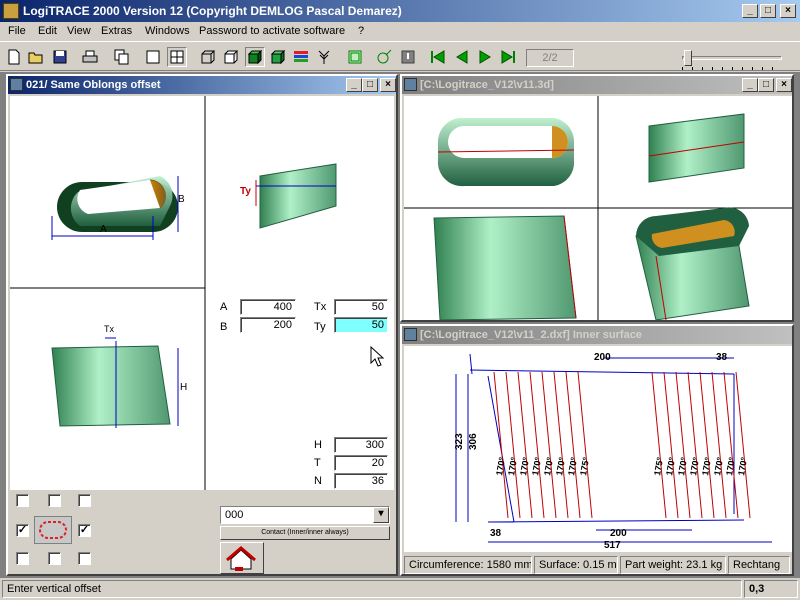 Image resolution: width=800 pixels, height=600 pixels. Describe the element at coordinates (305, 533) in the screenshot. I see `contact-button: Contact (Inner/inner always)` at that location.